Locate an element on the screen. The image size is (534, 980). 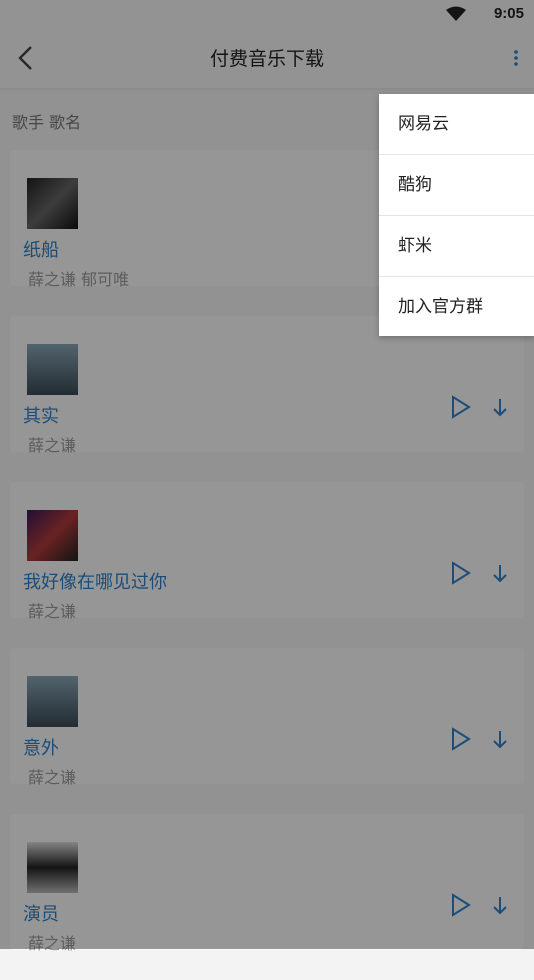
status-bar: 9:05 is located at coordinates (267, 14).